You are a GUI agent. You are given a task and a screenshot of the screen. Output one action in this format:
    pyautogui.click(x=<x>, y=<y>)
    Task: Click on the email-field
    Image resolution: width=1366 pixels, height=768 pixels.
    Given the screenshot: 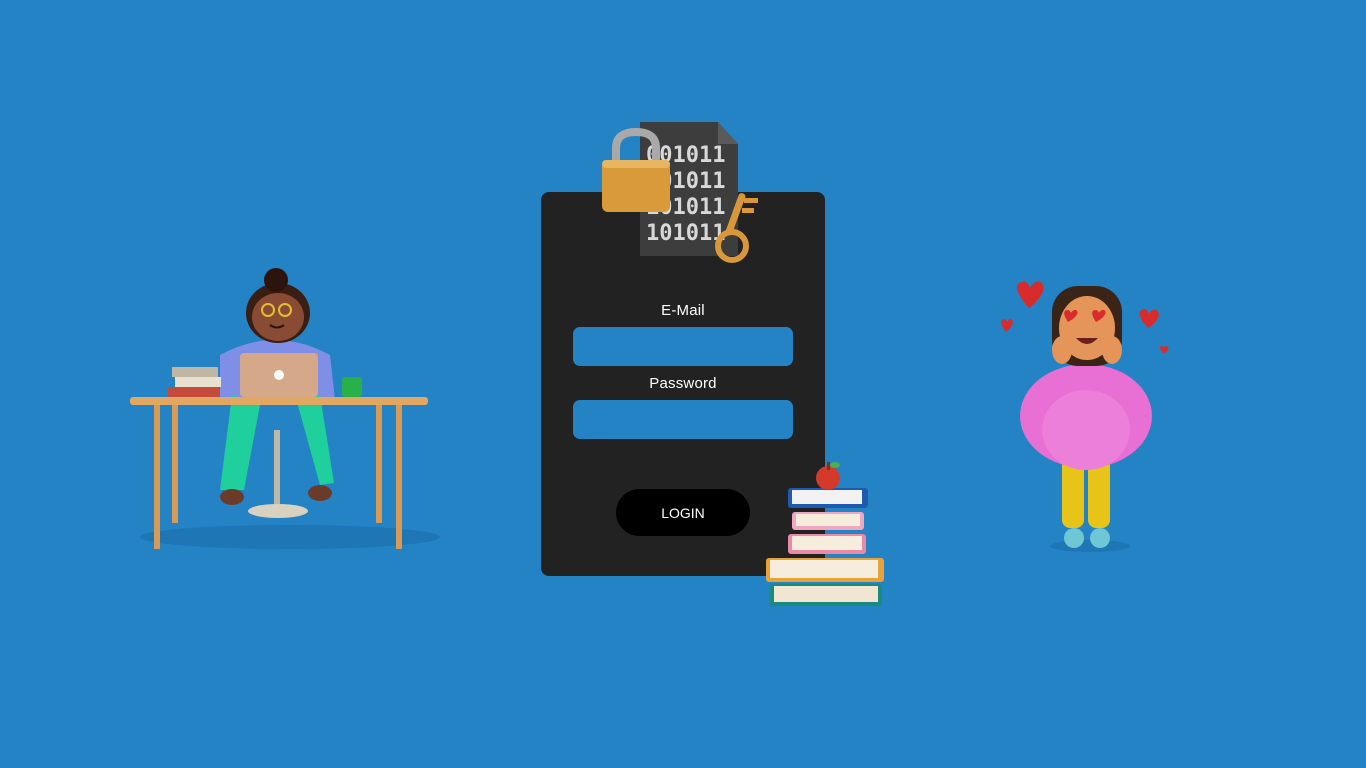 What is the action you would take?
    pyautogui.click(x=683, y=346)
    